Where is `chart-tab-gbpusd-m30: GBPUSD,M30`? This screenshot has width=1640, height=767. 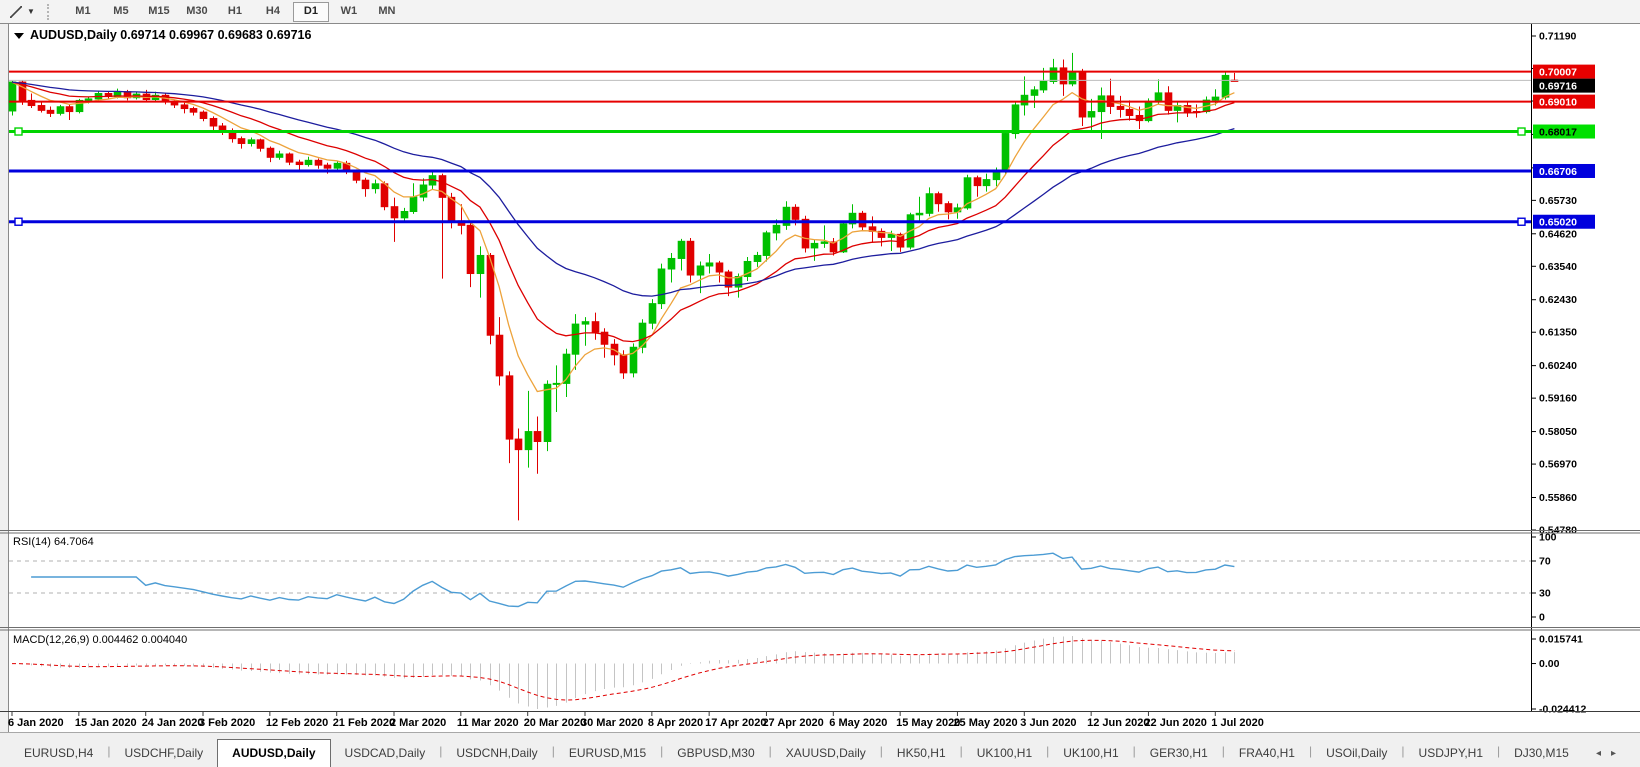
chart-tab-gbpusd-m30: GBPUSD,M30 is located at coordinates (715, 753).